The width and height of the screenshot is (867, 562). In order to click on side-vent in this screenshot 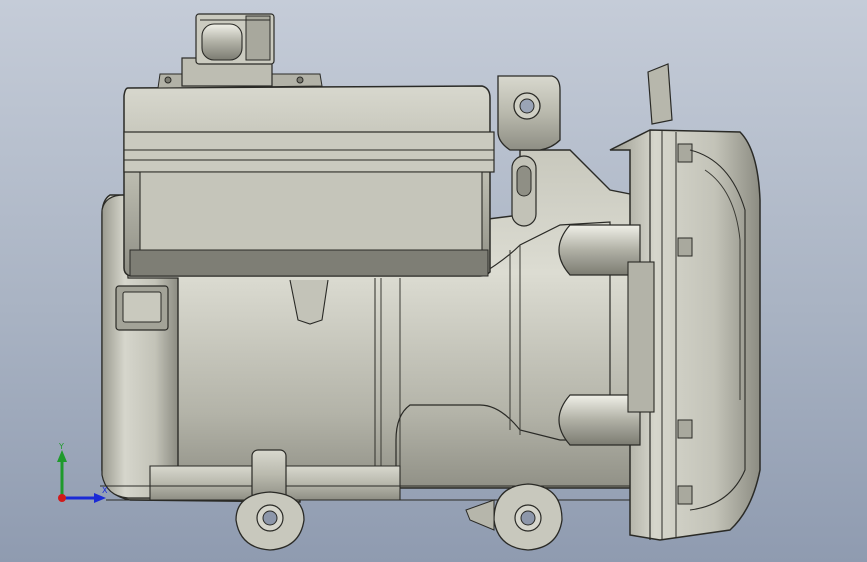, I will do `click(142, 308)`.